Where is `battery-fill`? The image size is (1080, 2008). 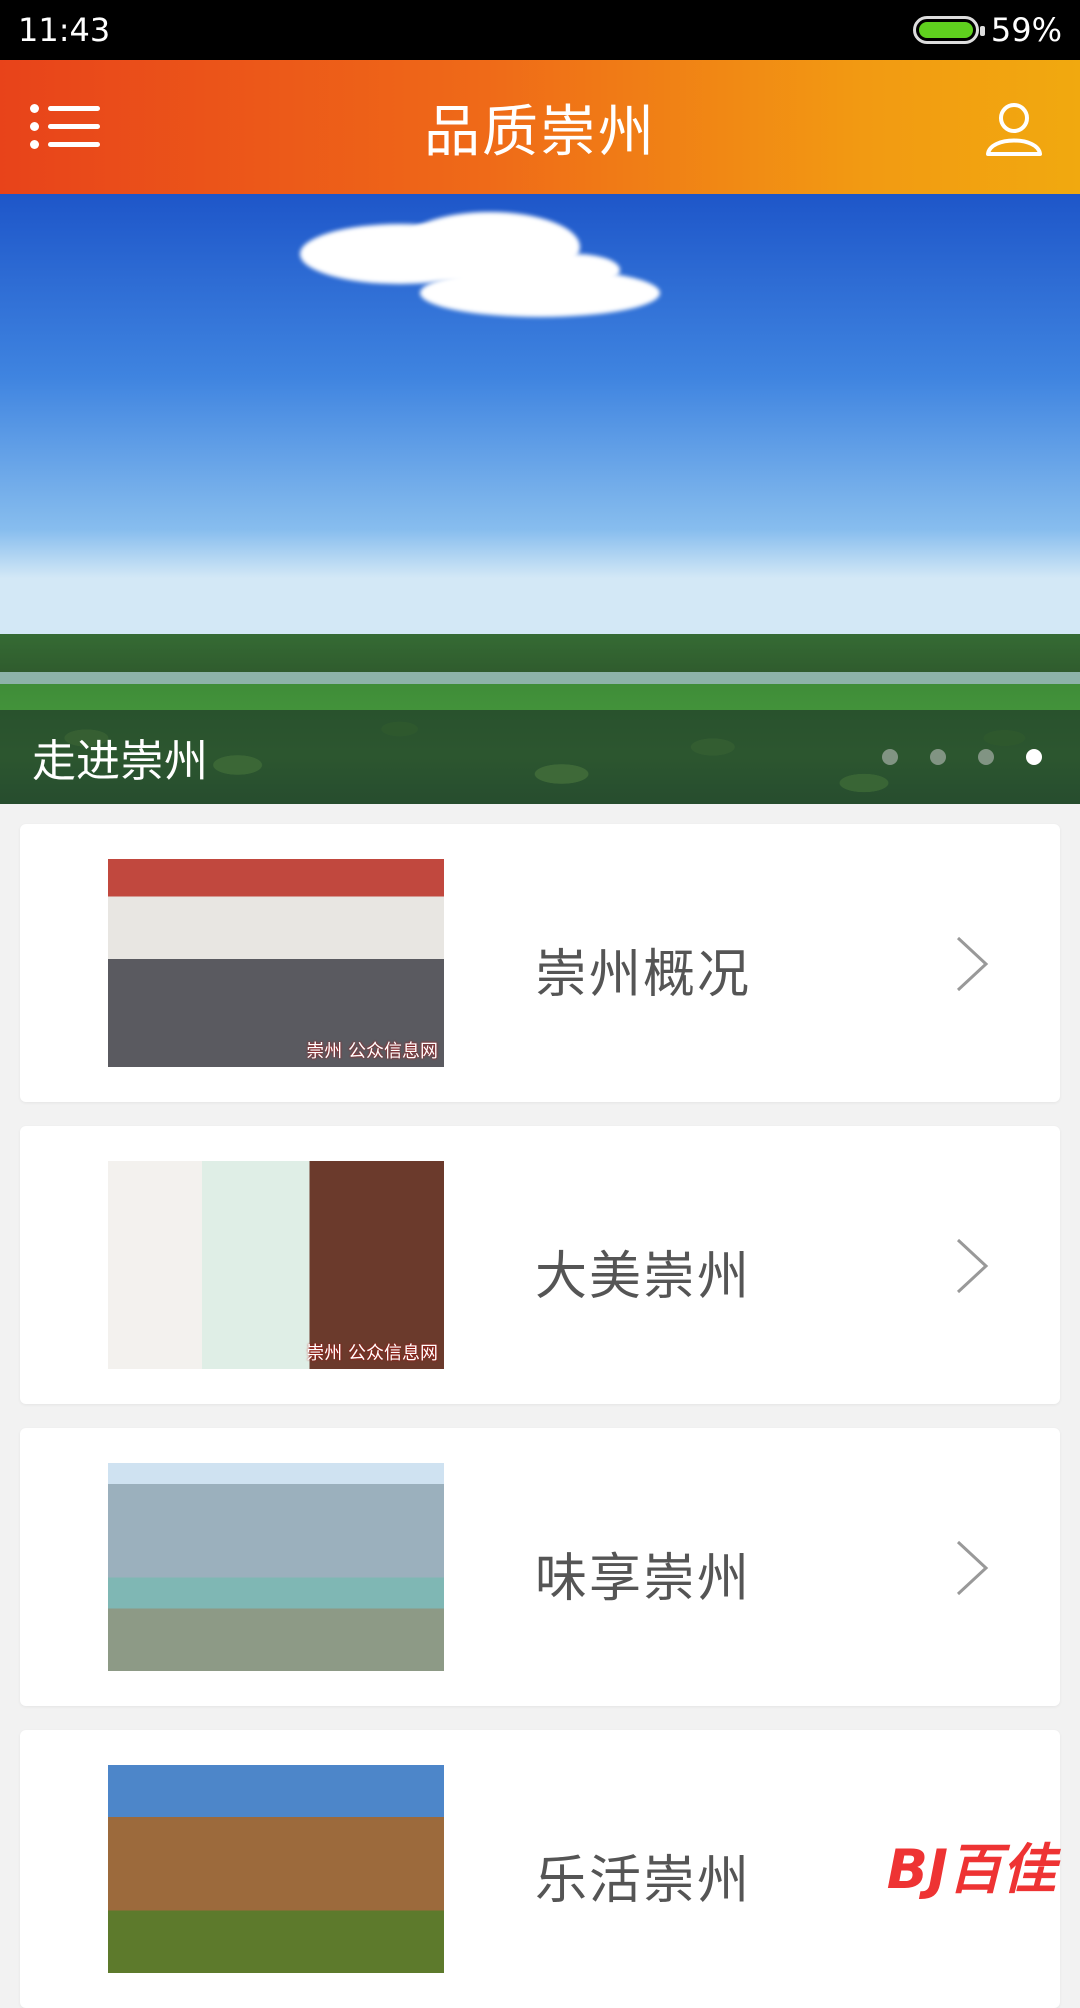 battery-fill is located at coordinates (946, 30).